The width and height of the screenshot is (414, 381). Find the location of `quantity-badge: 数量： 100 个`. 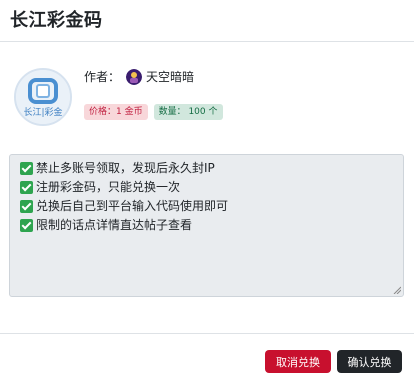

quantity-badge: 数量： 100 个 is located at coordinates (188, 112).